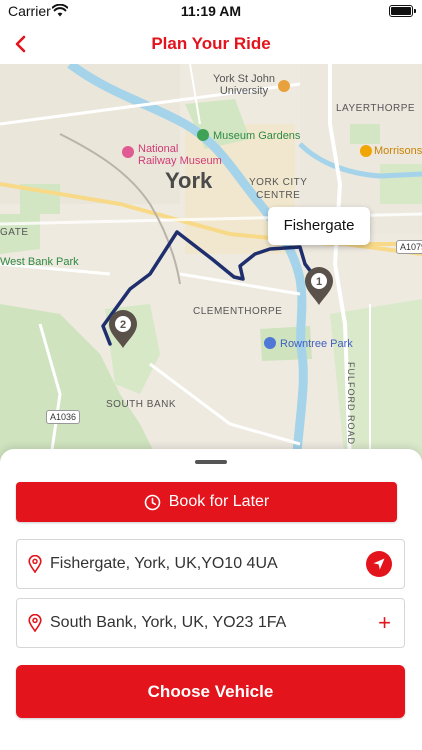 The height and width of the screenshot is (750, 422). What do you see at coordinates (189, 180) in the screenshot?
I see `label-york: York` at bounding box center [189, 180].